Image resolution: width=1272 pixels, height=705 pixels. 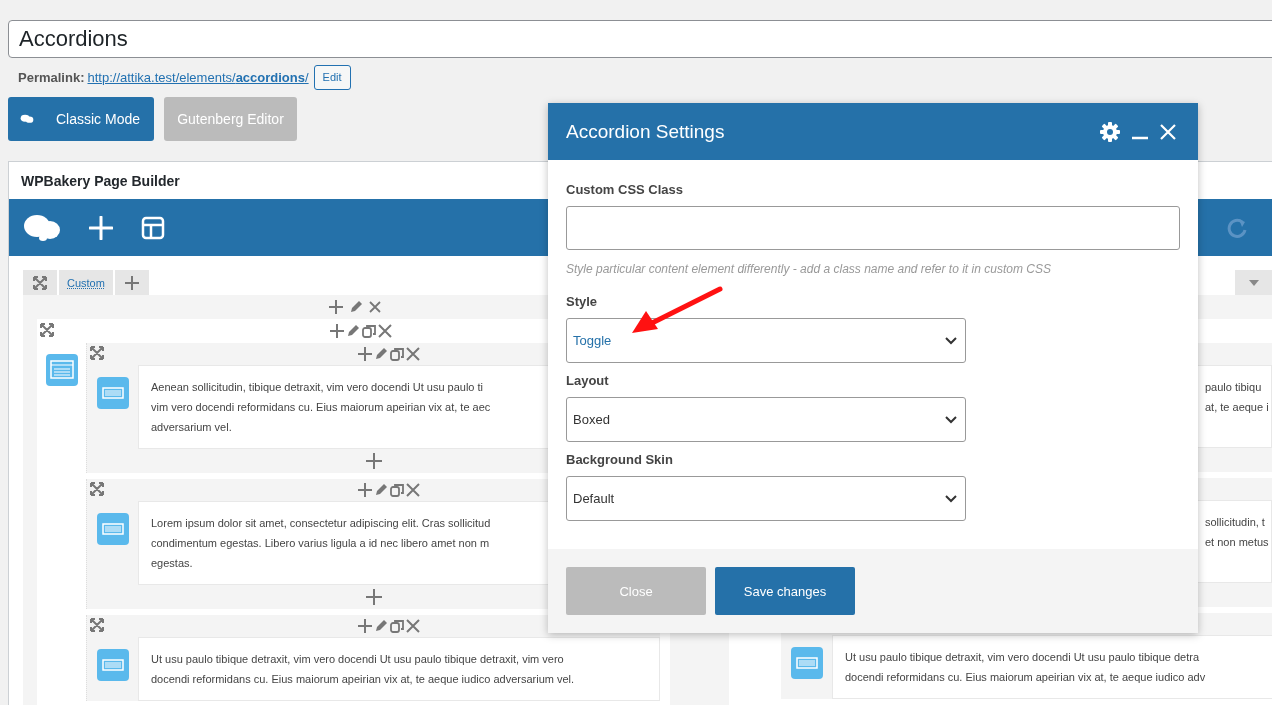 What do you see at coordinates (42, 227) in the screenshot?
I see `chat-bubbles-icon` at bounding box center [42, 227].